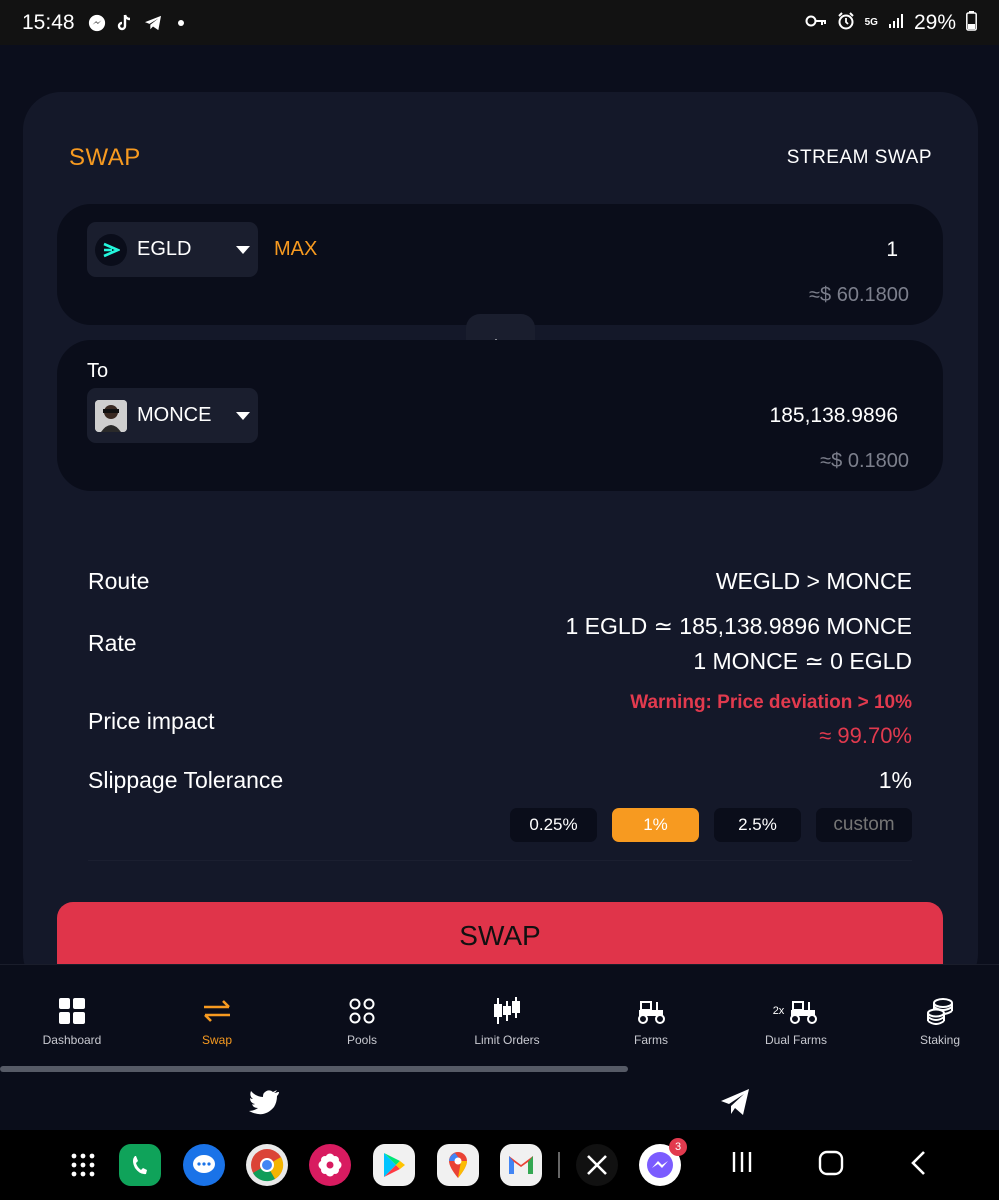 The height and width of the screenshot is (1200, 999). Describe the element at coordinates (394, 1165) in the screenshot. I see `play-store-icon` at that location.